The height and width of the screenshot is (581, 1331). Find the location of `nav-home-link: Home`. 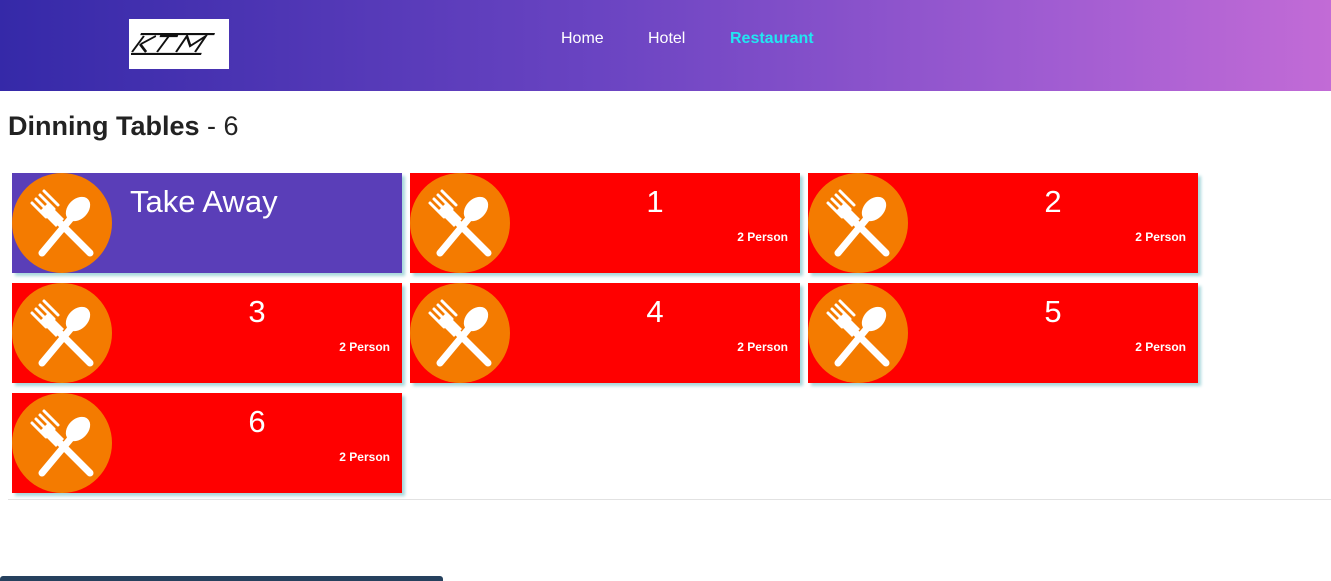

nav-home-link: Home is located at coordinates (582, 39).